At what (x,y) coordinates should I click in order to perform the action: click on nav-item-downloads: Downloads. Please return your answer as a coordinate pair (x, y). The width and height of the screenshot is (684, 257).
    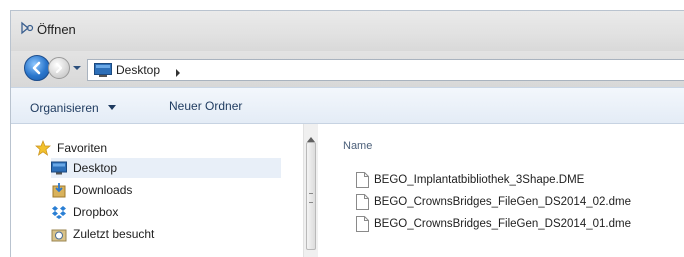
    Looking at the image, I should click on (166, 190).